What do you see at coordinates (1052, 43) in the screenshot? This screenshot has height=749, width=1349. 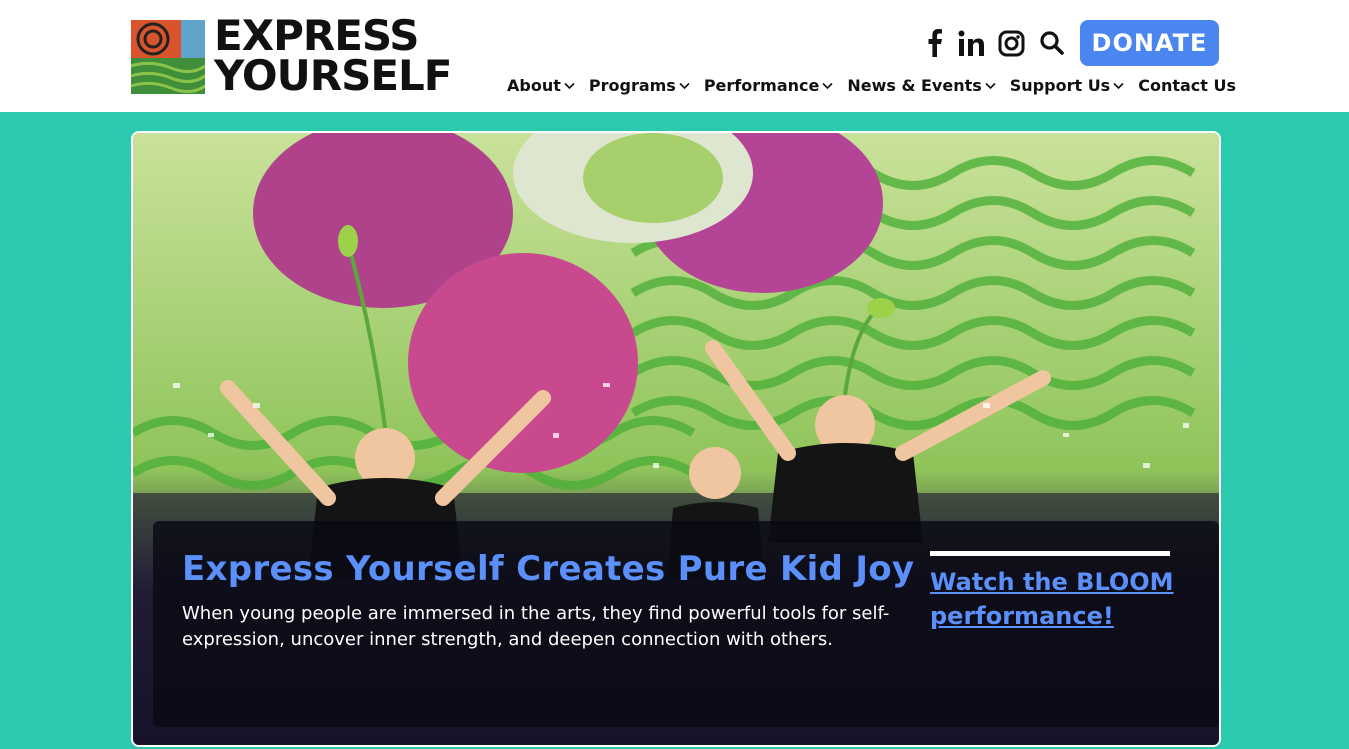 I see `search-icon` at bounding box center [1052, 43].